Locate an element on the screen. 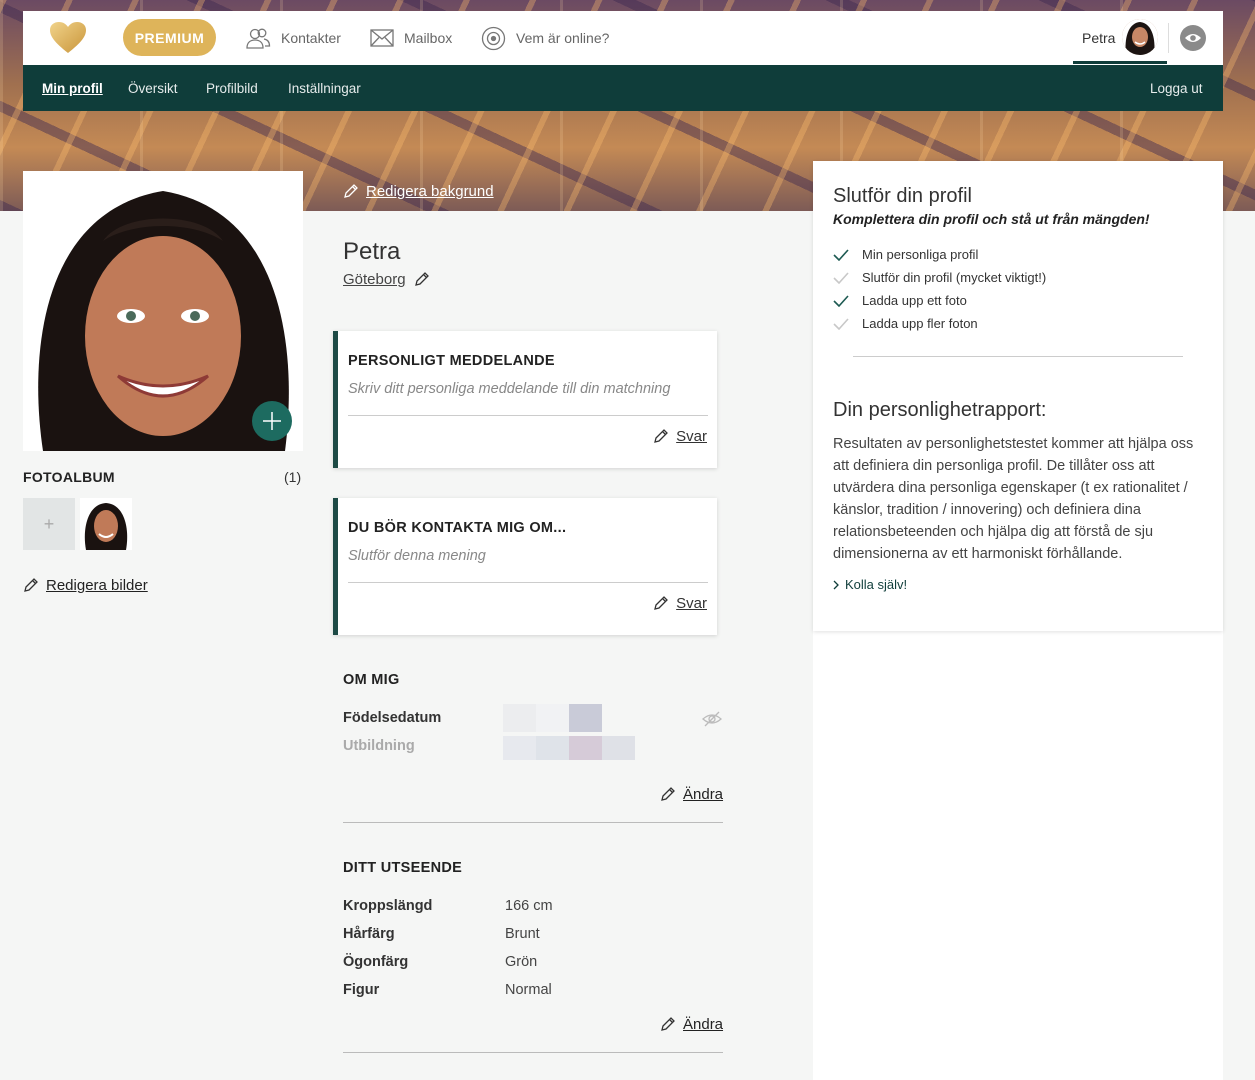 This screenshot has height=1080, width=1255. edit-about-button: Ändra is located at coordinates (691, 794).